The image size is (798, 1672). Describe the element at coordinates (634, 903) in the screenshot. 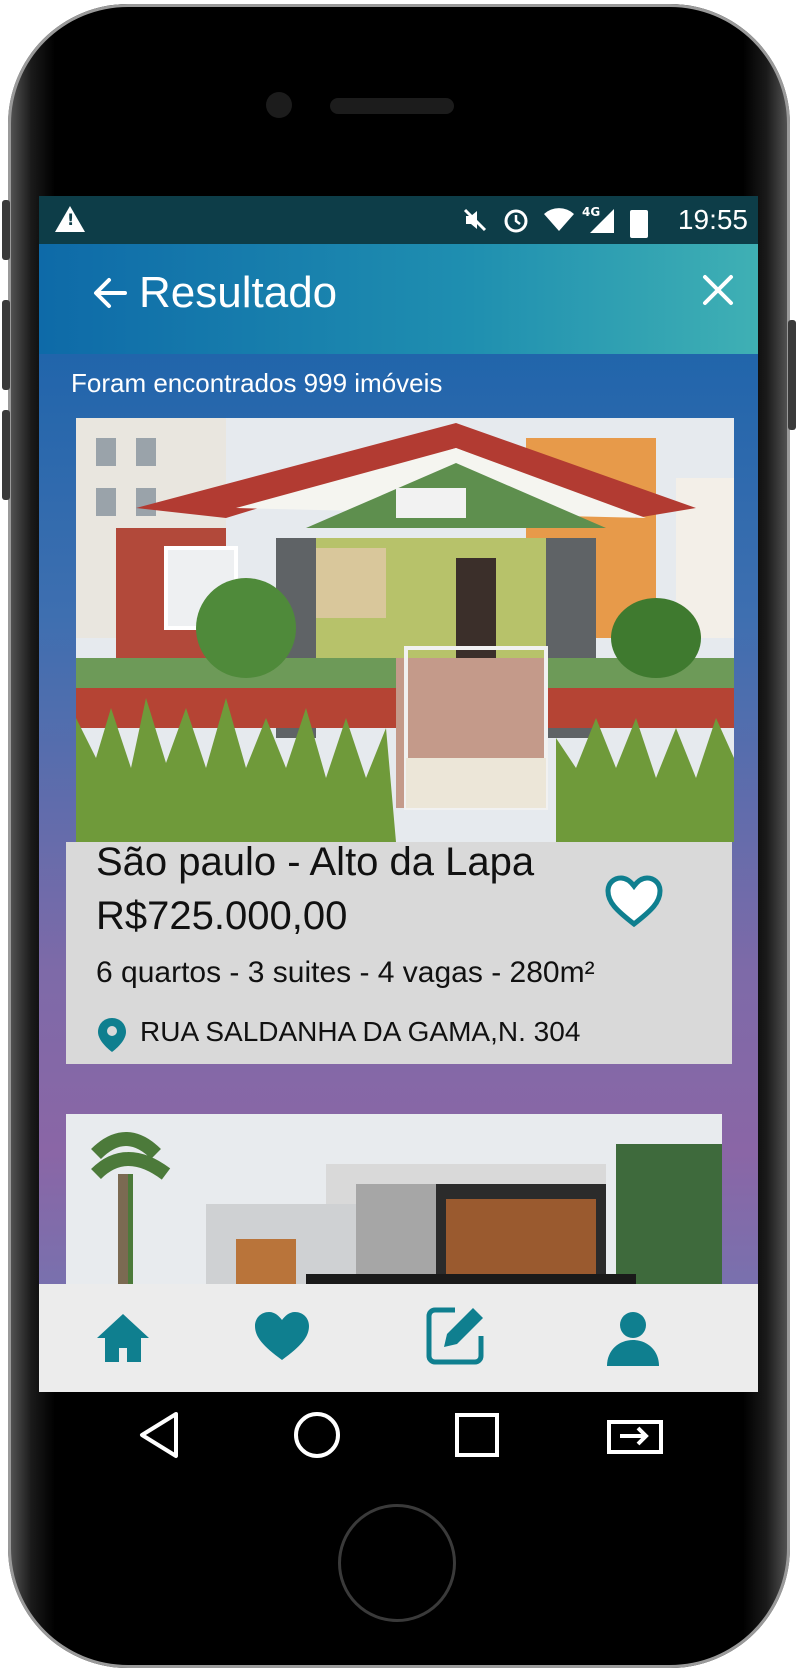

I see `favorite-heart-icon` at that location.